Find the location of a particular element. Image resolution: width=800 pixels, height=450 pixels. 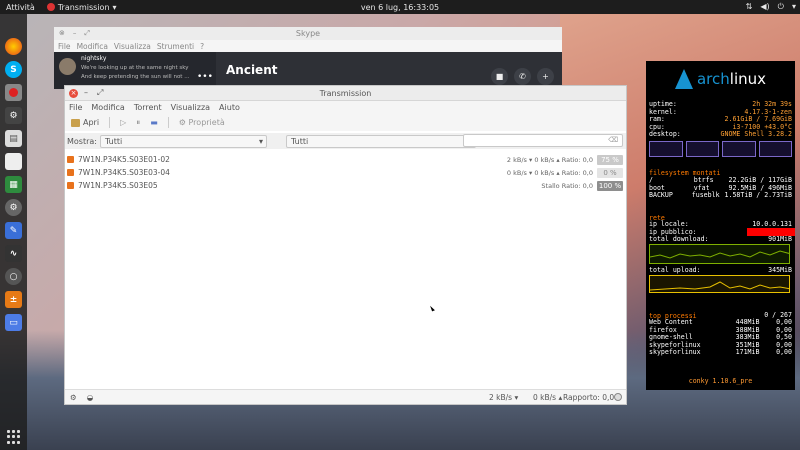

folder-icon: ▤ is located at coordinates (13, 138).